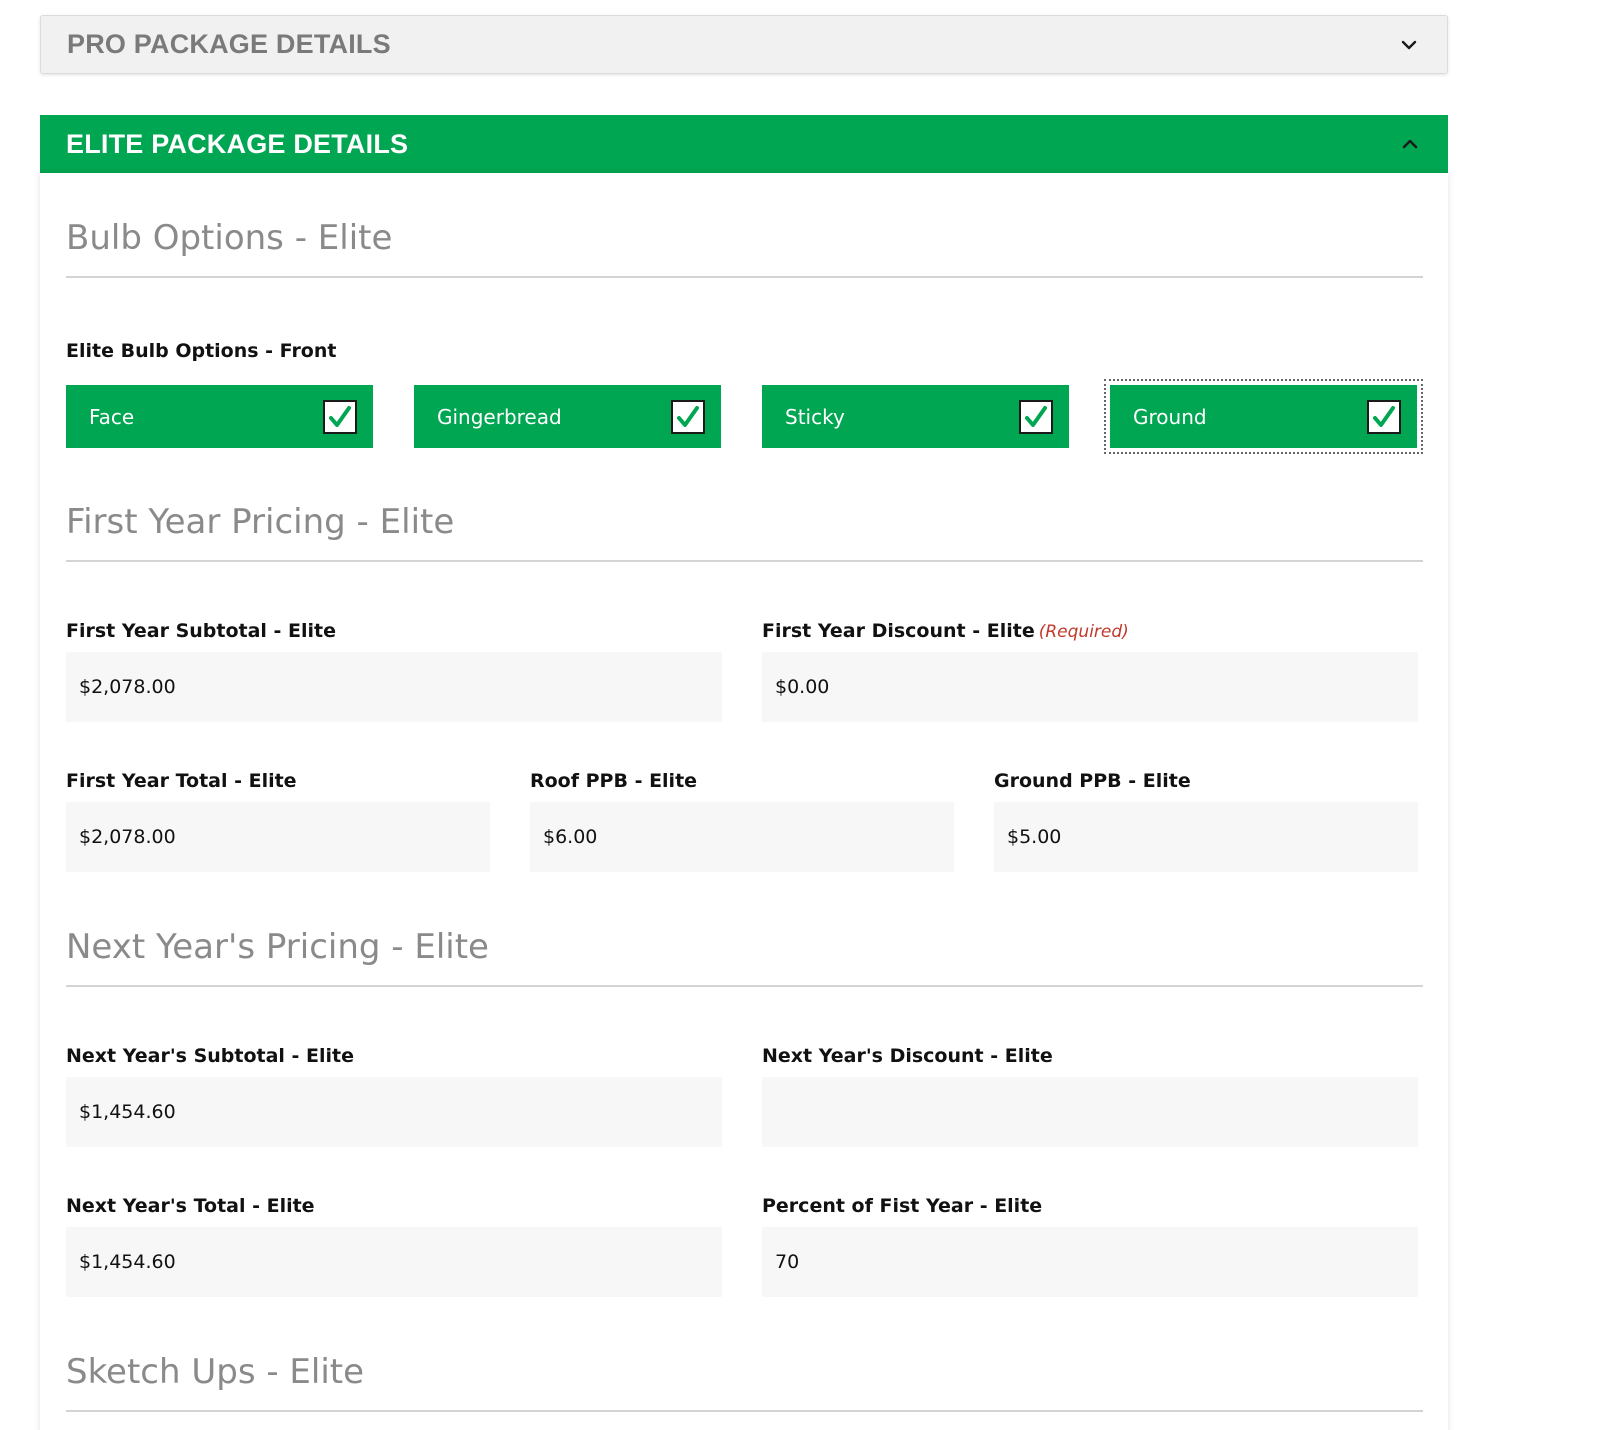  Describe the element at coordinates (1410, 144) in the screenshot. I see `chevron-up-icon` at that location.